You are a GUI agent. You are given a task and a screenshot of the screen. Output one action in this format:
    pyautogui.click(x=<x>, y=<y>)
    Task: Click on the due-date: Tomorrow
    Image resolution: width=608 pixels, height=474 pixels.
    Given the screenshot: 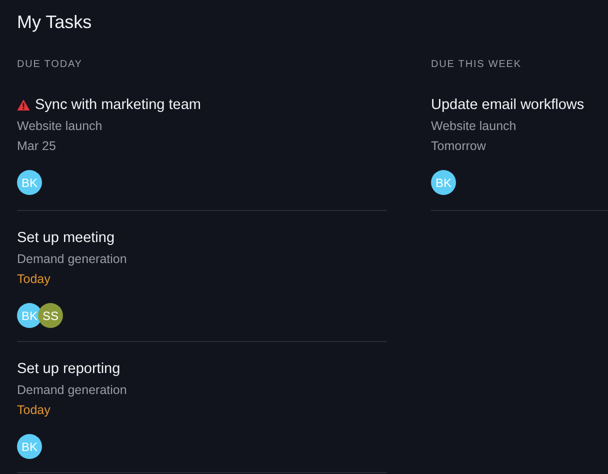 What is the action you would take?
    pyautogui.click(x=459, y=146)
    